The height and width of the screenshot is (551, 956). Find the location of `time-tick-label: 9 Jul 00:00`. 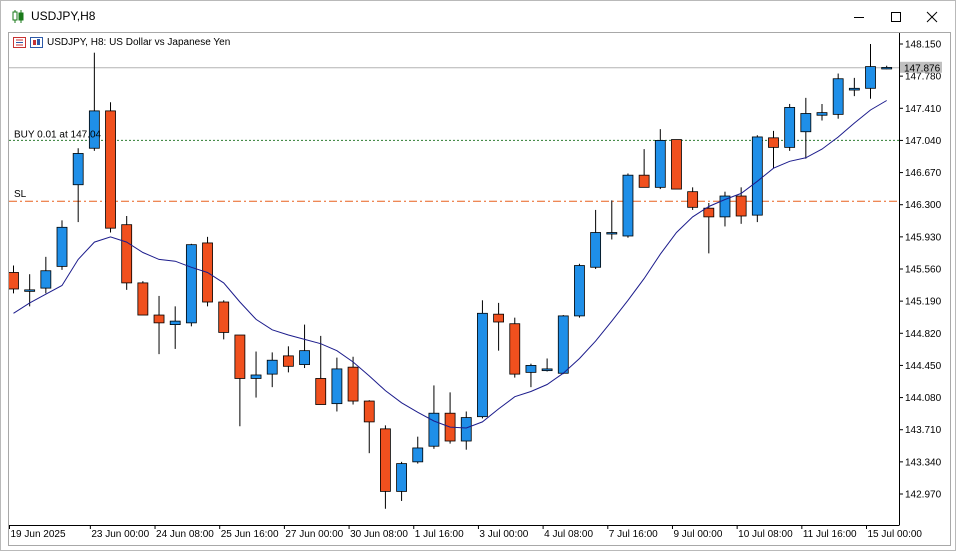

time-tick-label: 9 Jul 00:00 is located at coordinates (697, 534).